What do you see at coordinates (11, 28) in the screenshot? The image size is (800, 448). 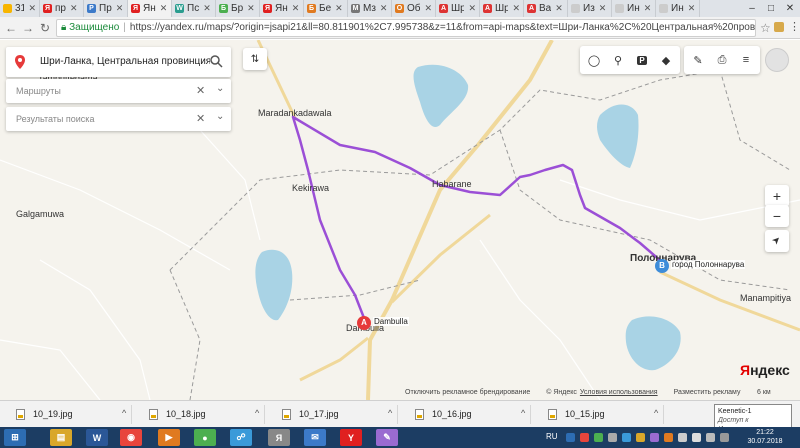 I see `back-button: ←` at bounding box center [11, 28].